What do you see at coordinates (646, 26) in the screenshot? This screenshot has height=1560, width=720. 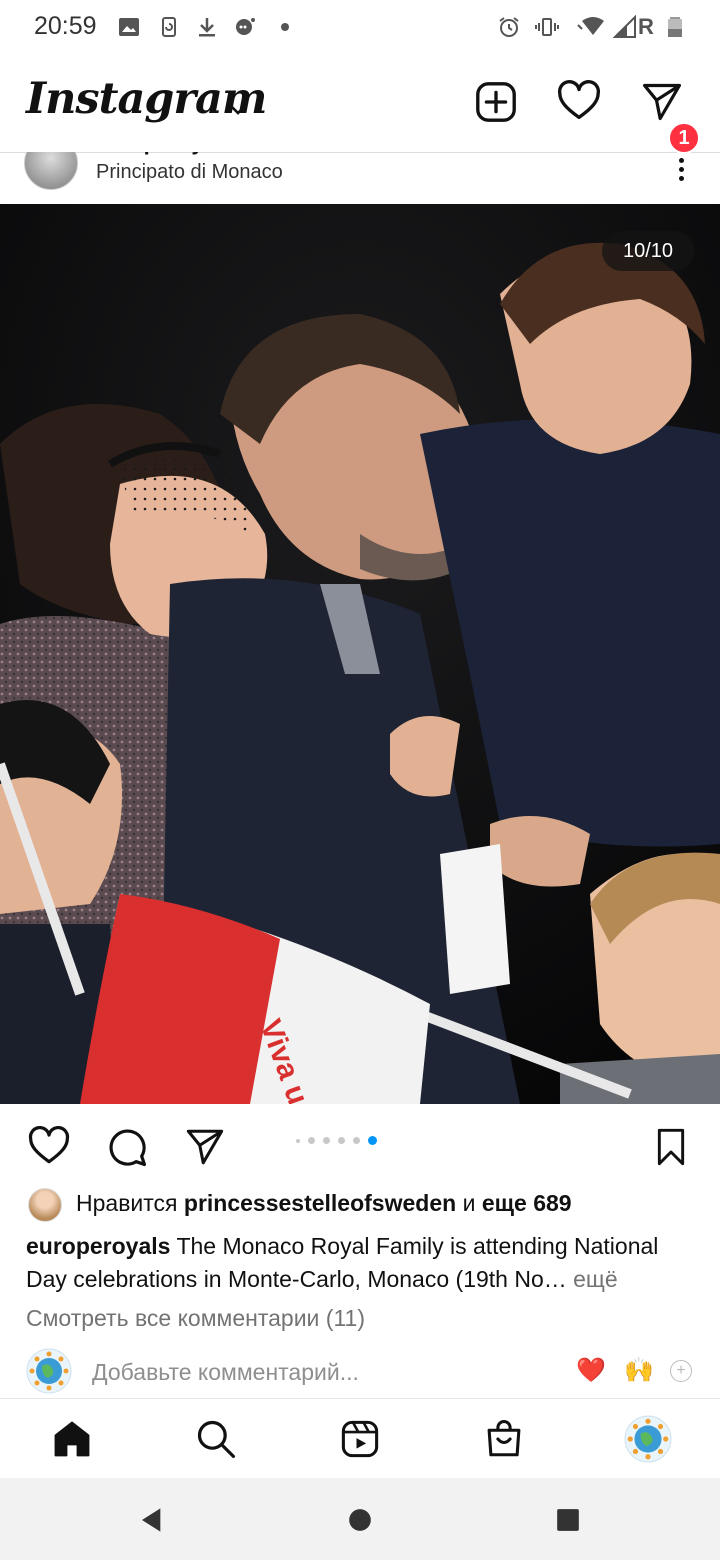 I see `roaming-indicator: R` at bounding box center [646, 26].